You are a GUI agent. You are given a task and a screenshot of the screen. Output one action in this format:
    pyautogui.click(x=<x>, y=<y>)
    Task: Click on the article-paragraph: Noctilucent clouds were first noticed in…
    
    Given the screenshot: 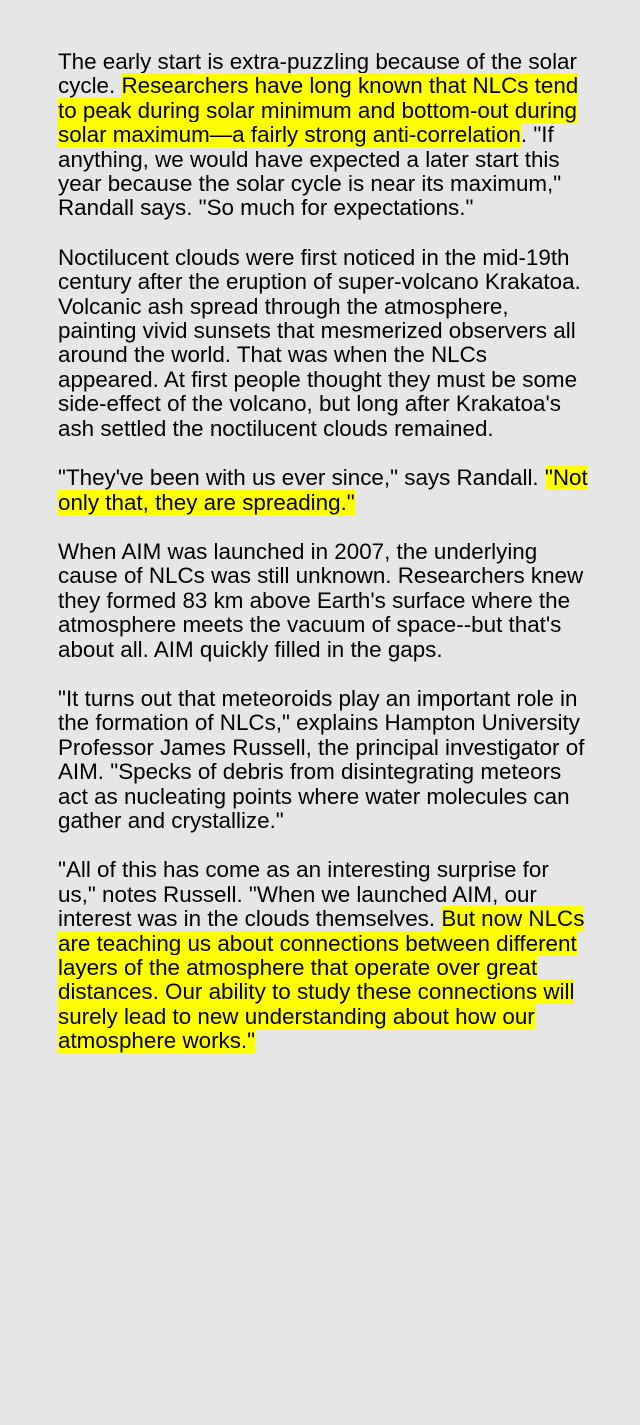 What is the action you would take?
    pyautogui.click(x=323, y=342)
    